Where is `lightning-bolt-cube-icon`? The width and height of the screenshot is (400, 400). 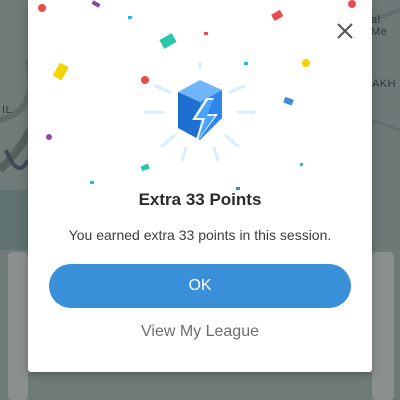 lightning-bolt-cube-icon is located at coordinates (200, 112).